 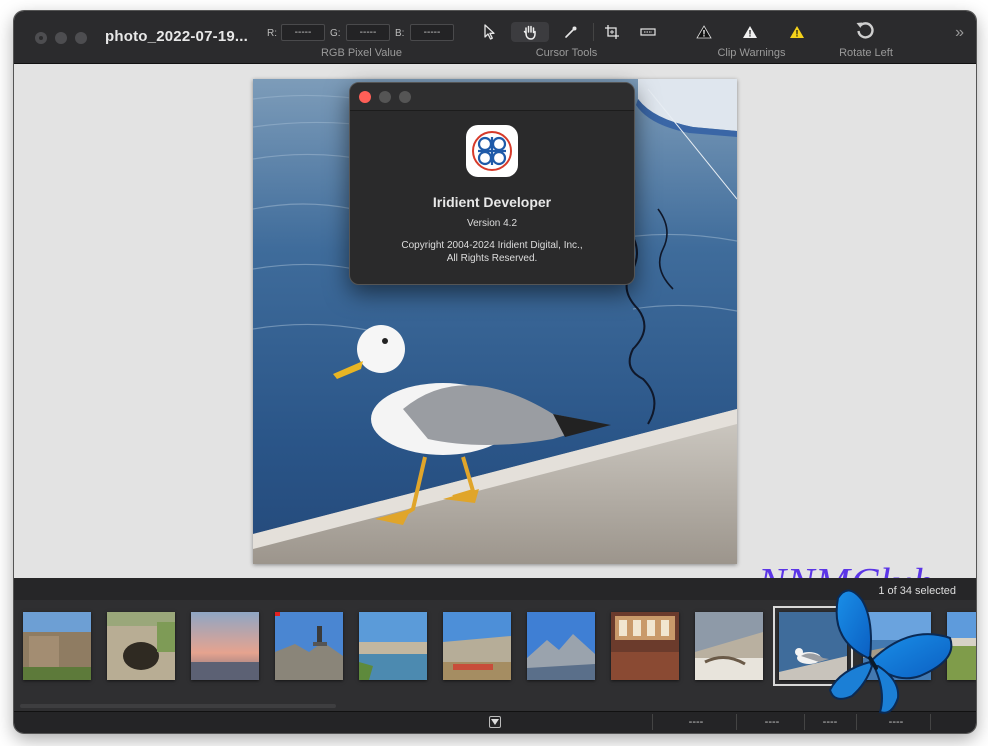 What do you see at coordinates (492, 258) in the screenshot?
I see `copyright-line-2: All Rights Reserved.` at bounding box center [492, 258].